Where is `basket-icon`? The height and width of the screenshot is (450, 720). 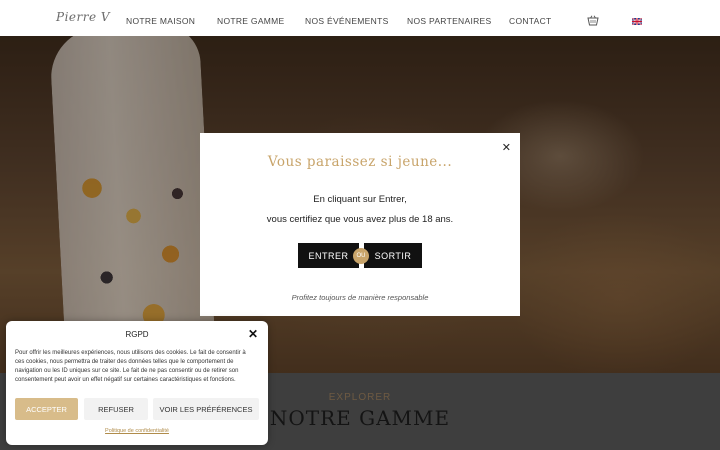
basket-icon is located at coordinates (593, 20).